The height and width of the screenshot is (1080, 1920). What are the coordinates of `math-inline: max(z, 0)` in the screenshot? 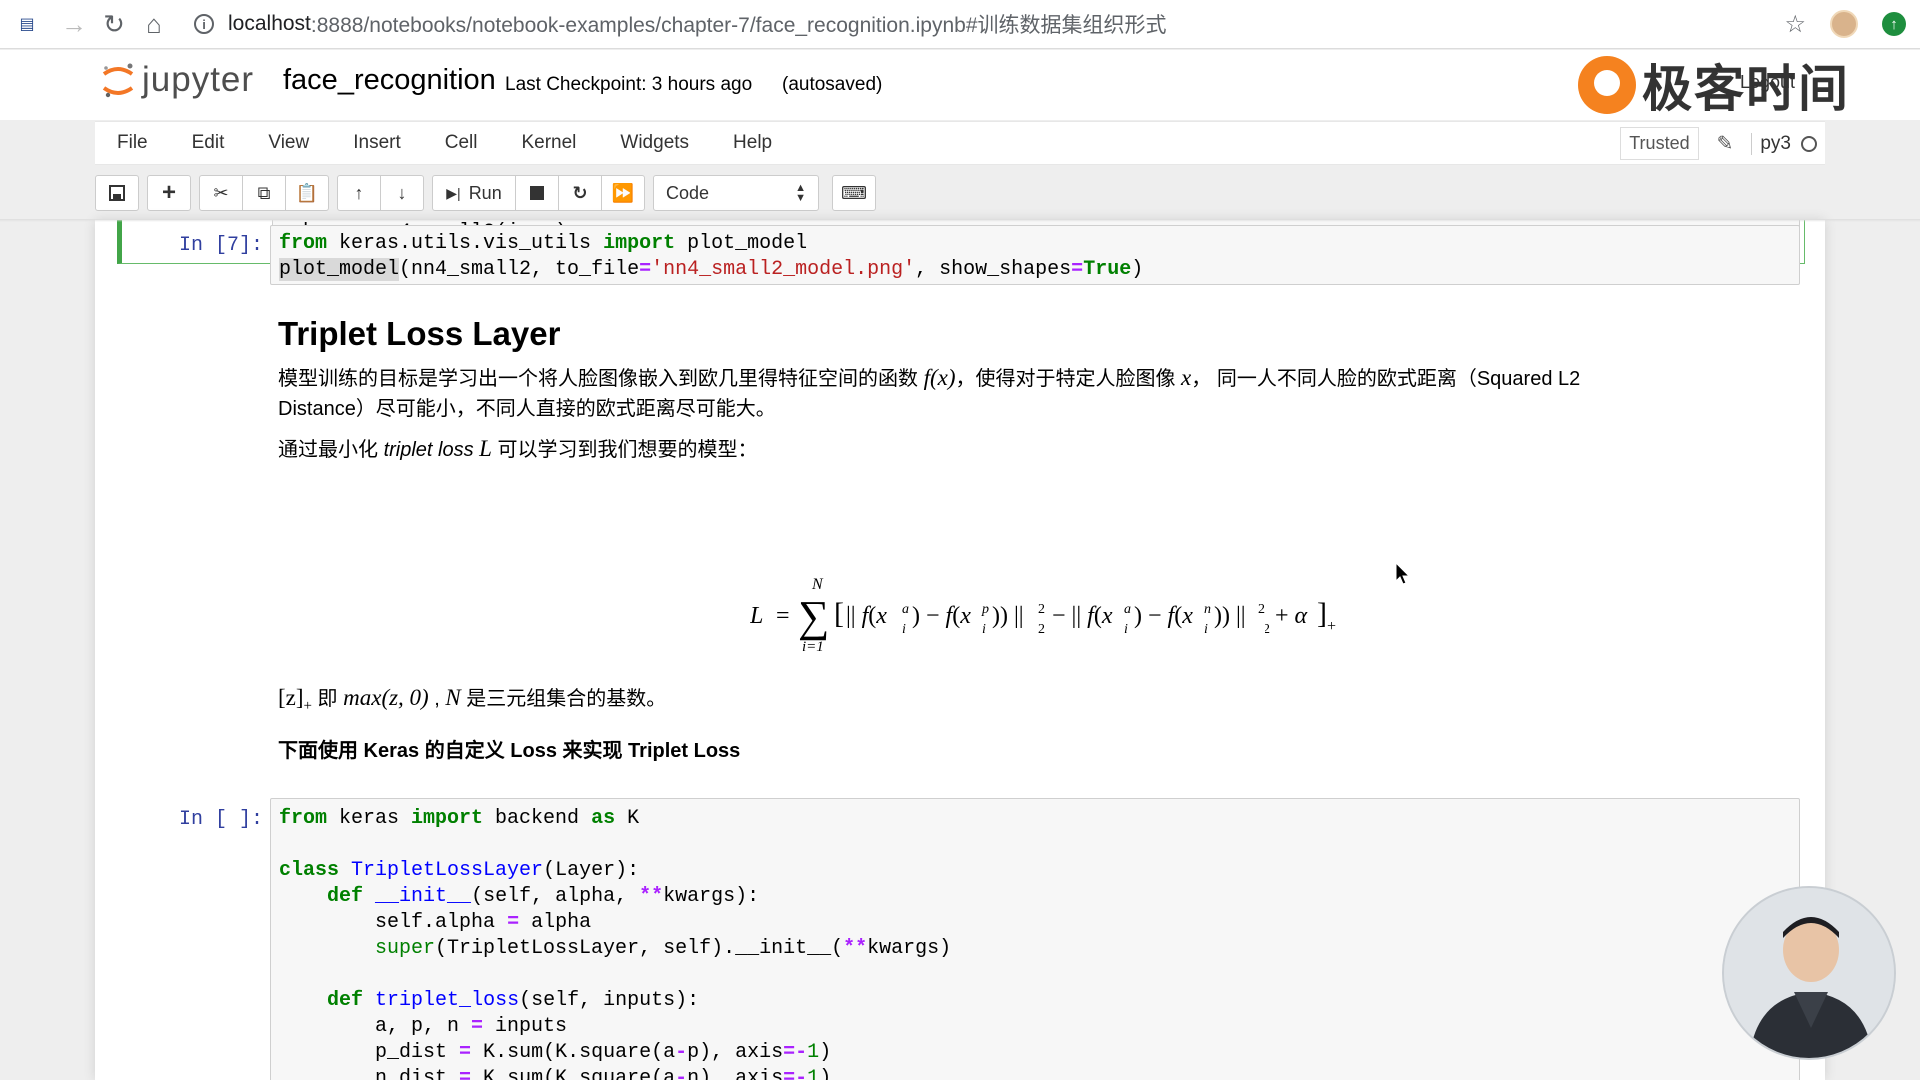 It's located at (386, 697).